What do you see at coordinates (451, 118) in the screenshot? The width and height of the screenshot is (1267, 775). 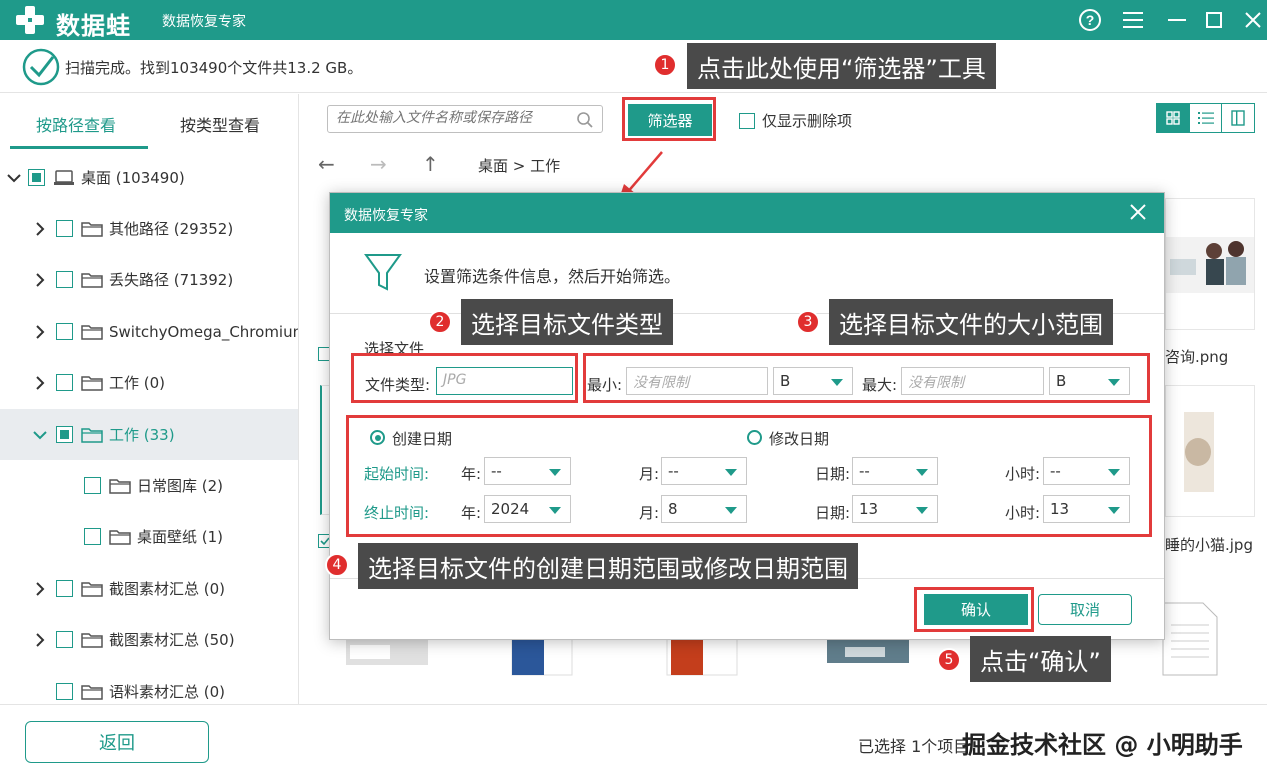 I see `search-input` at bounding box center [451, 118].